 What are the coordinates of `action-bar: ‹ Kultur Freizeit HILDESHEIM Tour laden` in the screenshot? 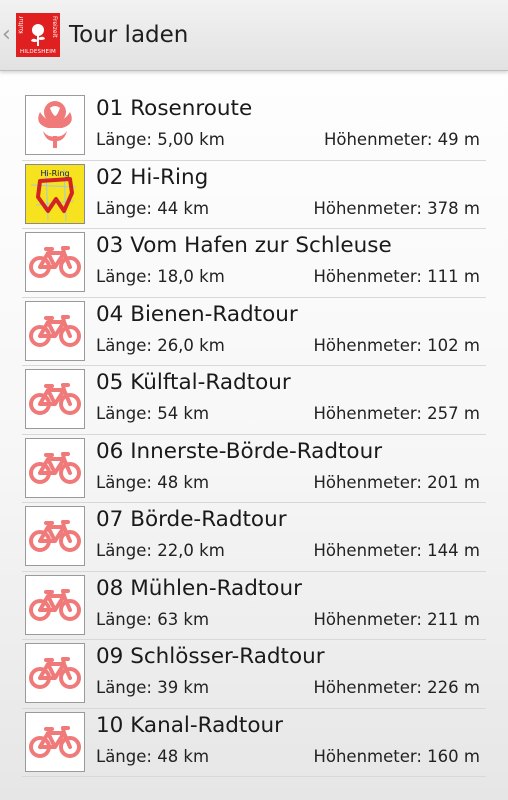 It's located at (254, 35).